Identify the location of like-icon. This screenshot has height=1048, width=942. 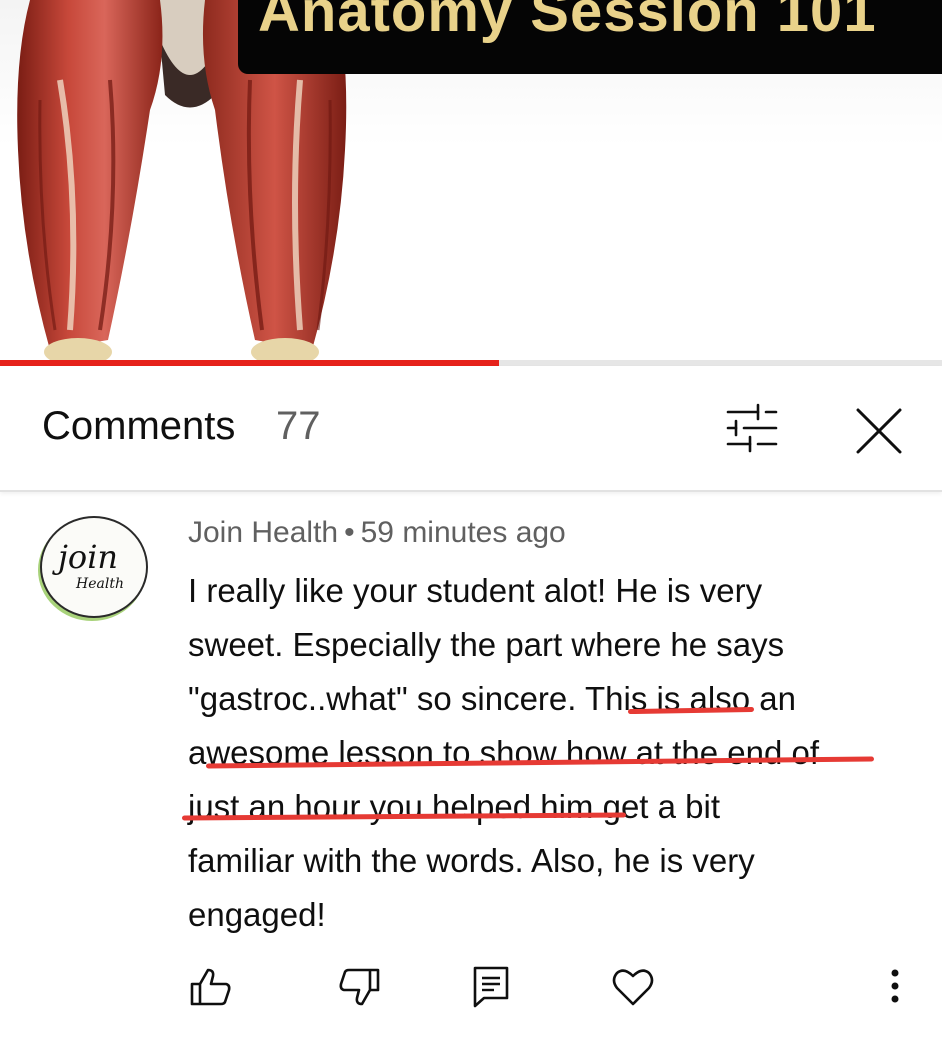
(210, 987).